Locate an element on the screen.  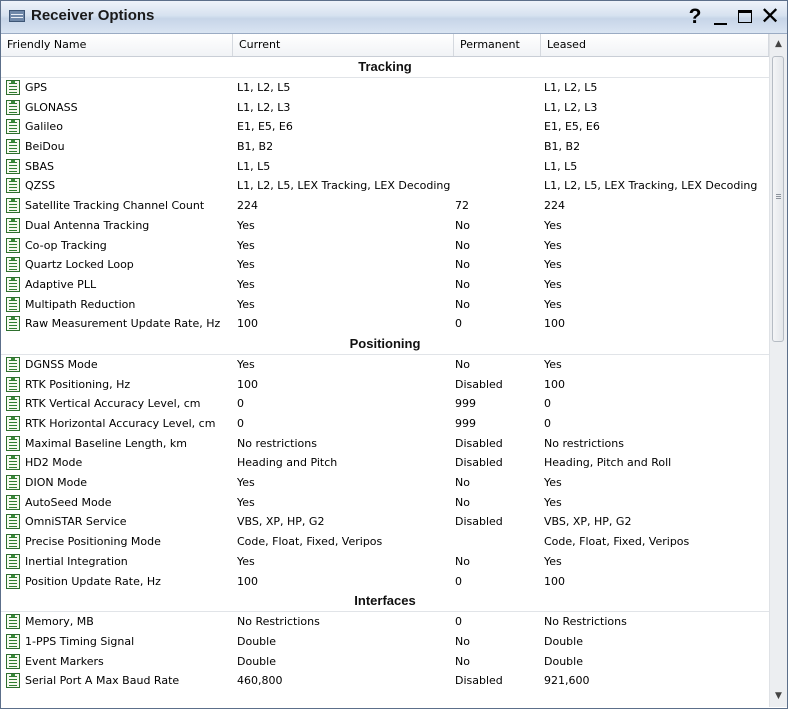
column-header-friendly-name: Friendly Name is located at coordinates (117, 45).